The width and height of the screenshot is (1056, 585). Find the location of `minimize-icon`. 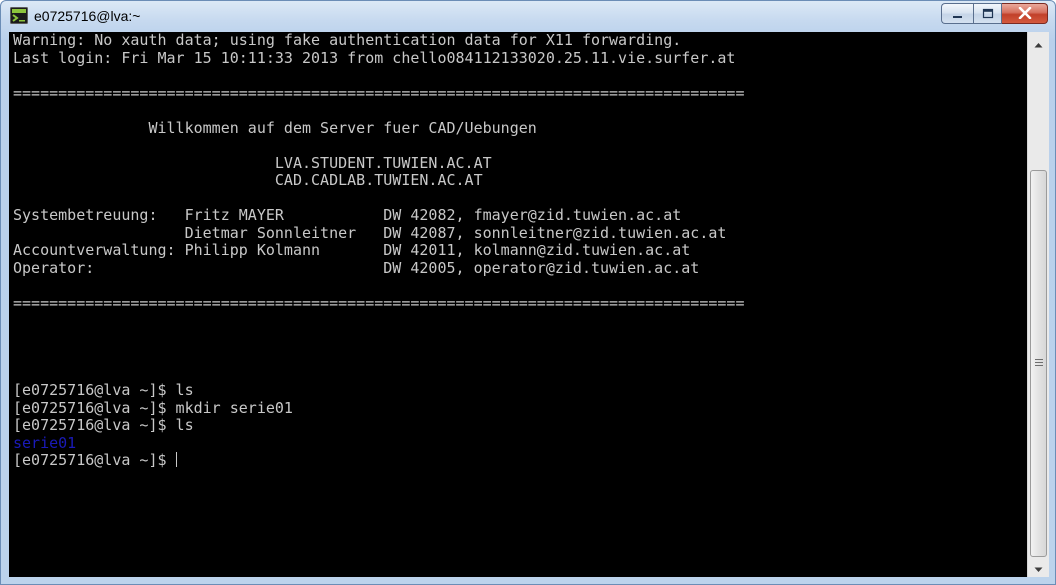

minimize-icon is located at coordinates (958, 13).